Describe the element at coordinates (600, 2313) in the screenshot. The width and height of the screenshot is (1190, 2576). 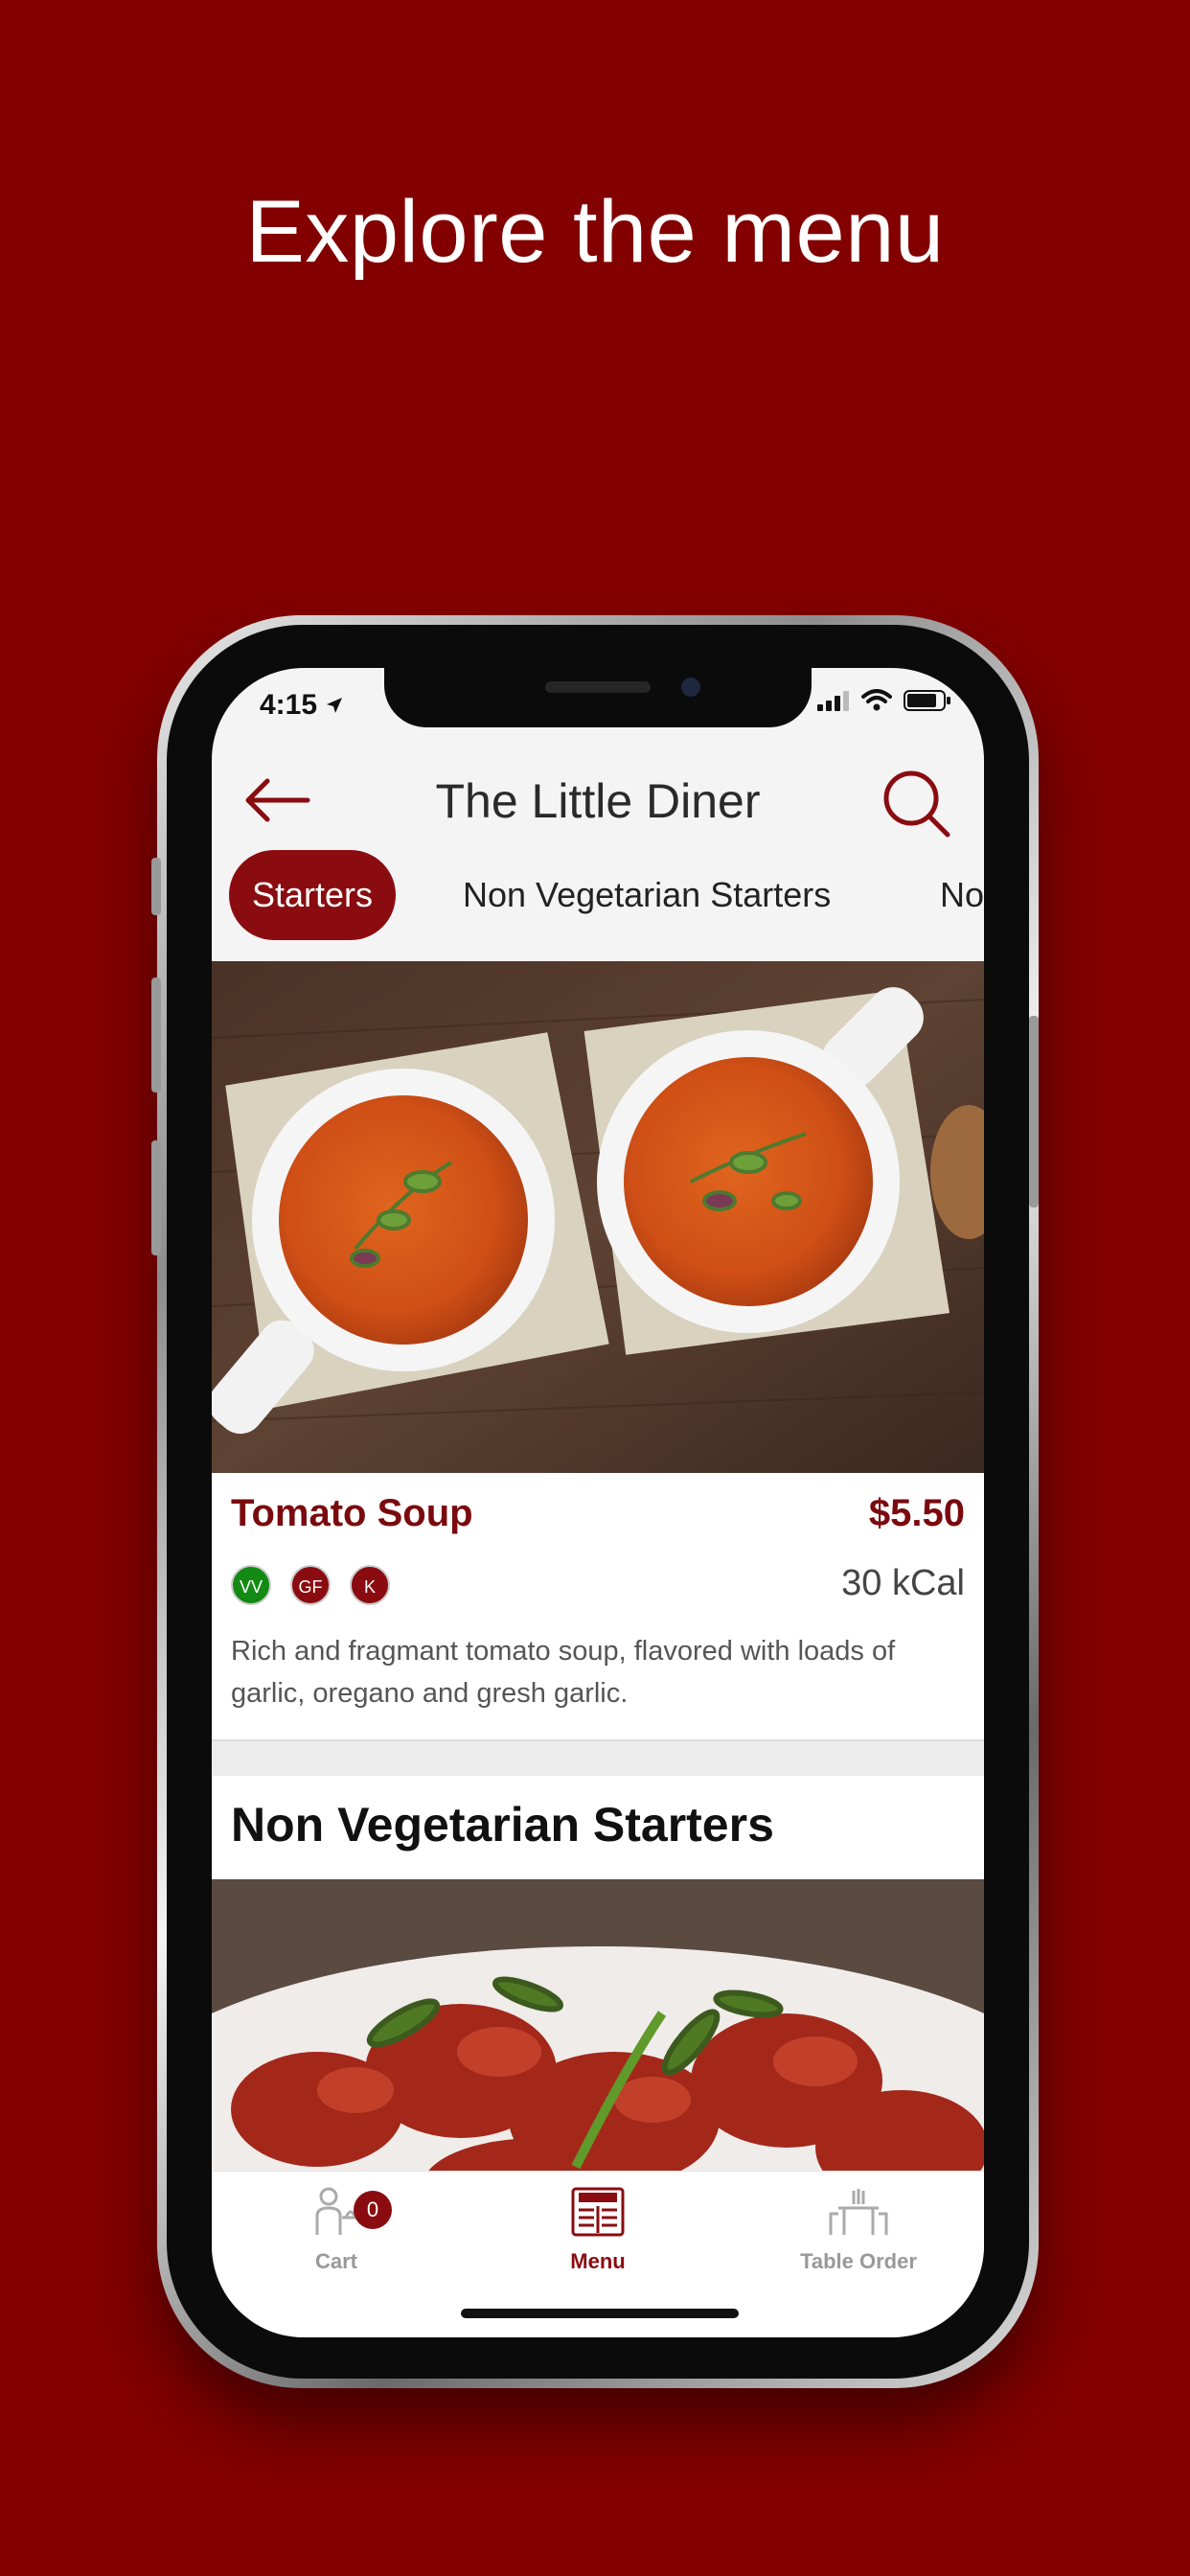
I see `home-indicator` at that location.